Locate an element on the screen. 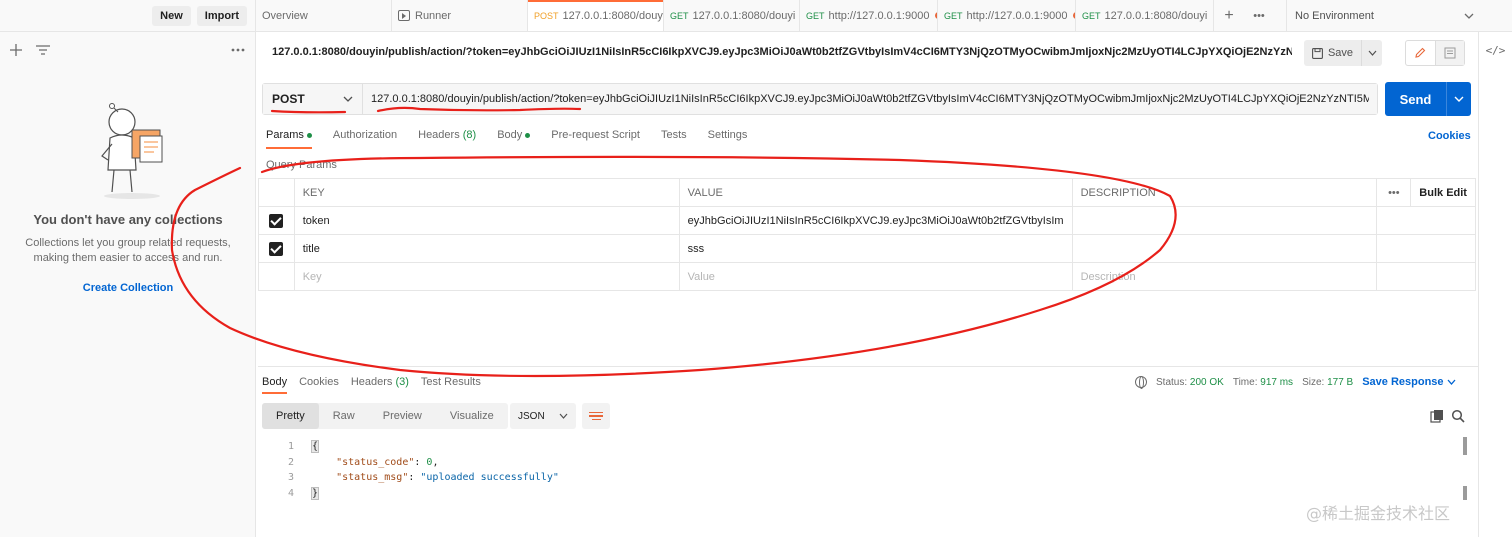 The image size is (1512, 537). new-key-input: Key is located at coordinates (486, 276).